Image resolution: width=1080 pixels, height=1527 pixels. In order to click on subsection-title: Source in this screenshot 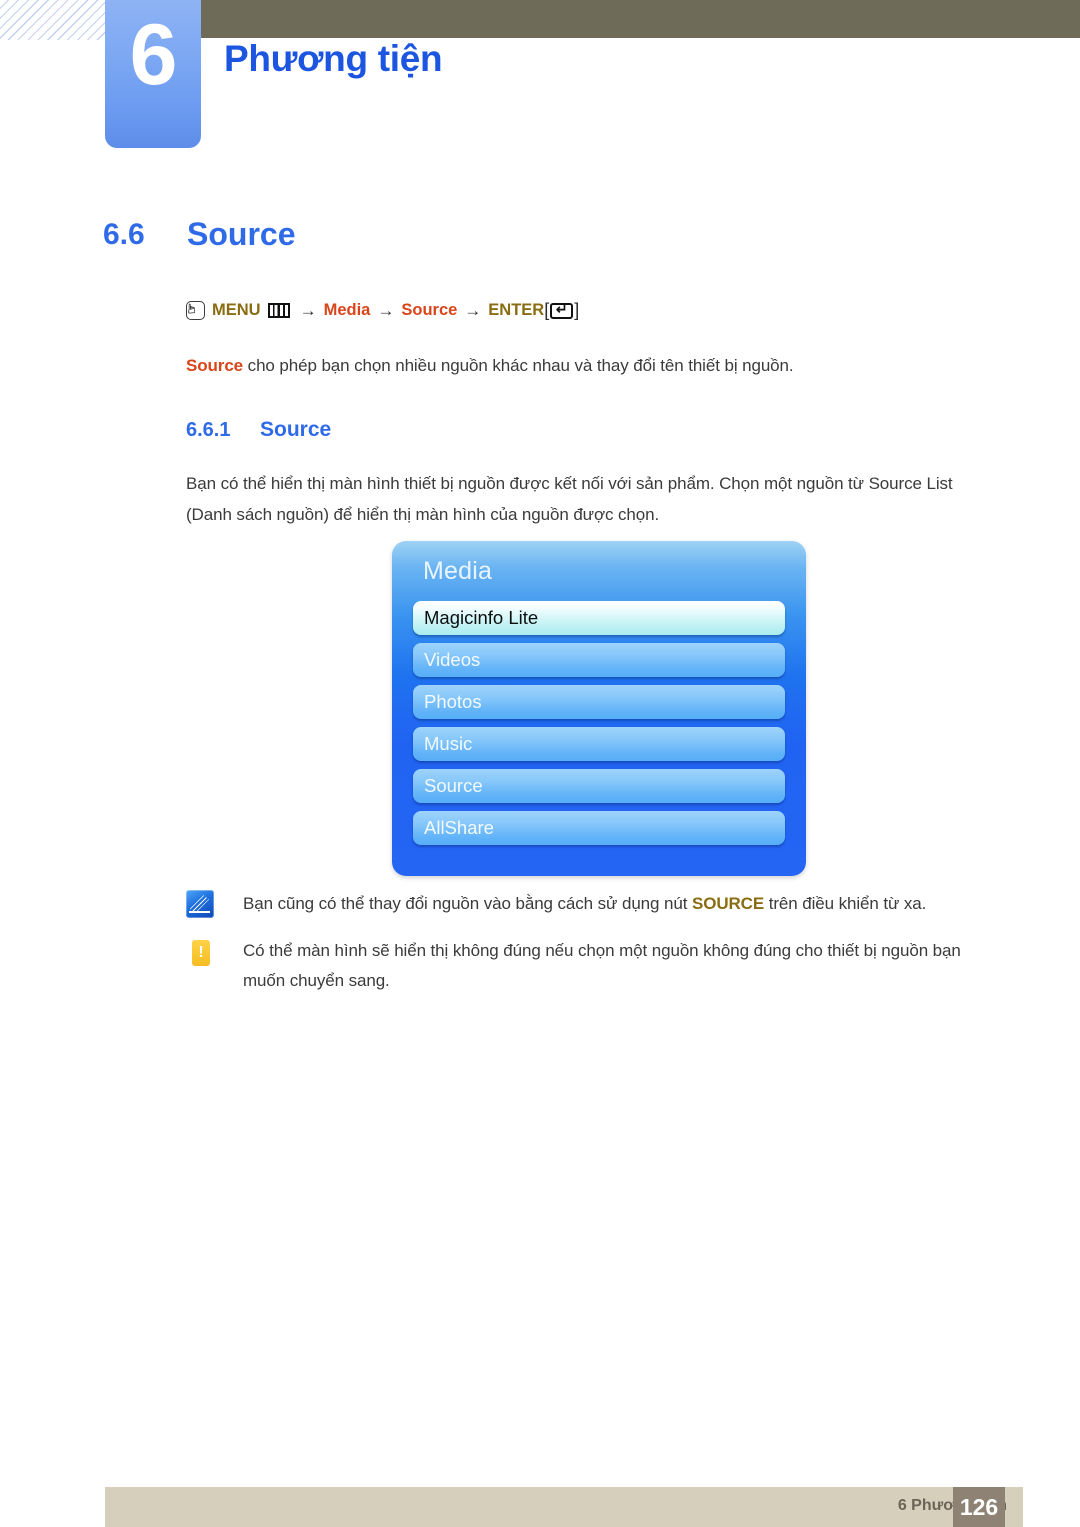, I will do `click(296, 429)`.